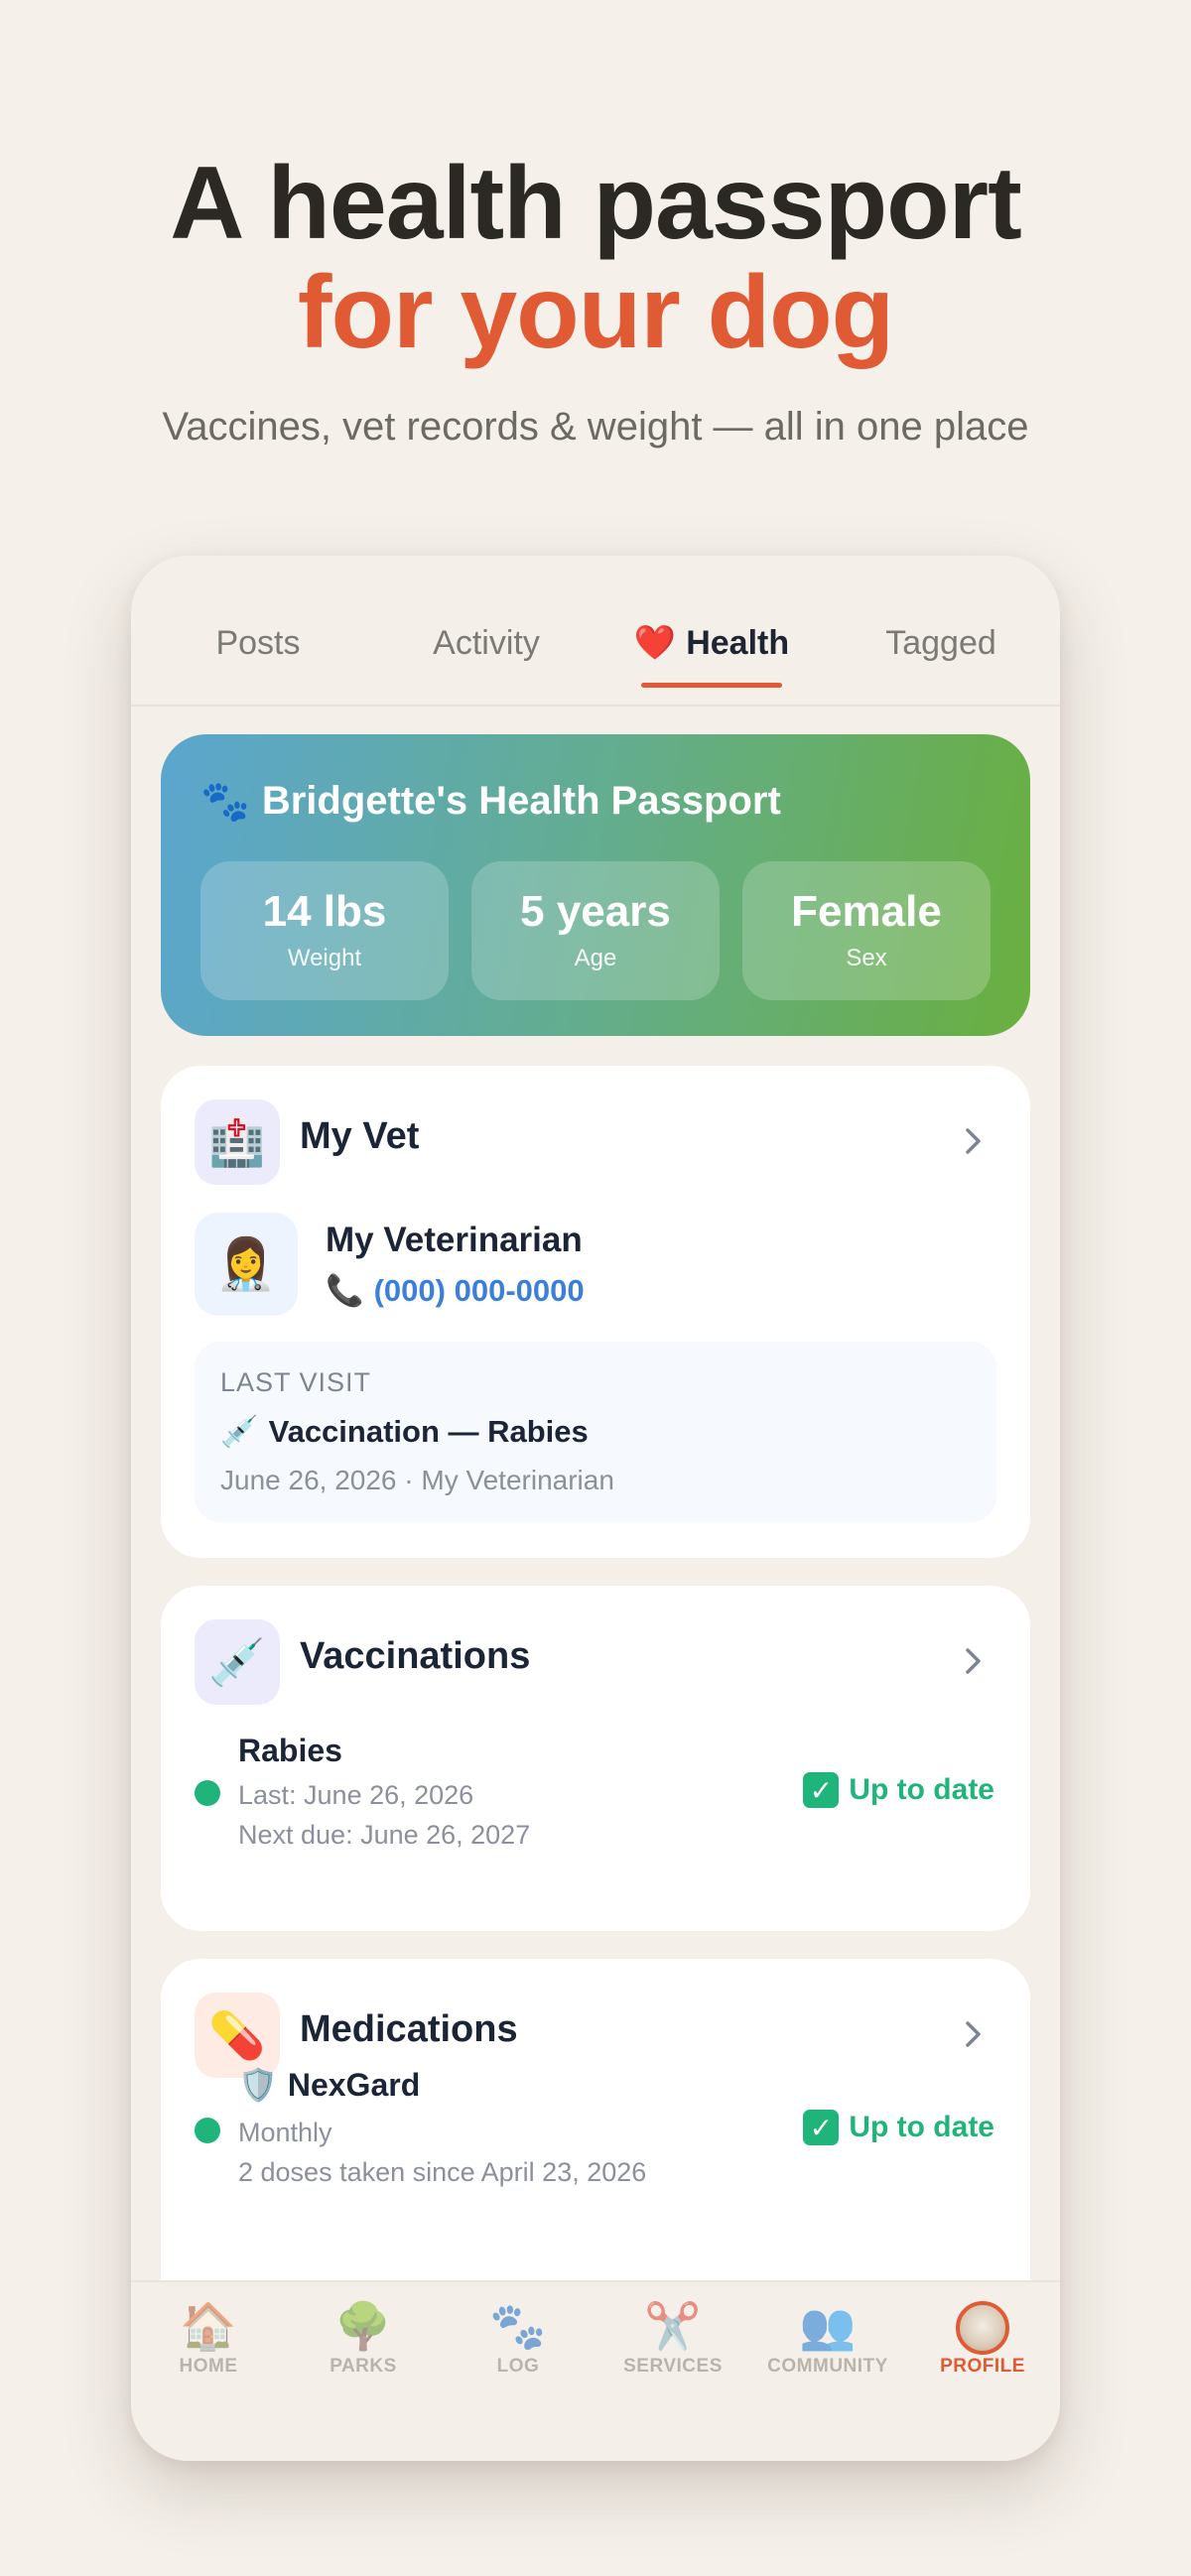 This screenshot has height=2576, width=1191. I want to click on nav-label: PROFILE, so click(982, 2367).